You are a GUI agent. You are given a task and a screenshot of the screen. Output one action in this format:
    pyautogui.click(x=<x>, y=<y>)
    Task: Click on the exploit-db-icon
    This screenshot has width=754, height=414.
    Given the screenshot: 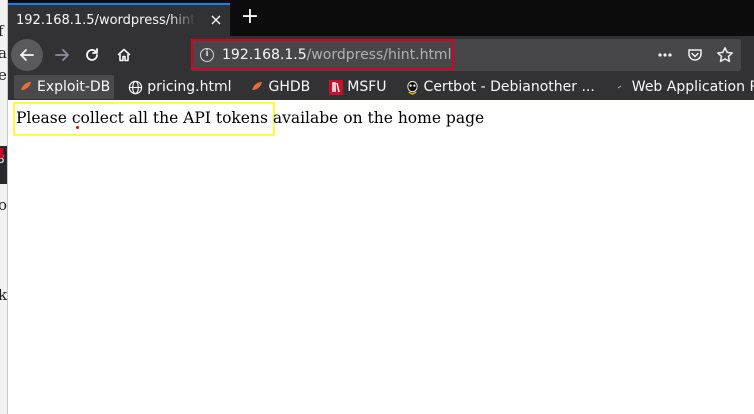 What is the action you would take?
    pyautogui.click(x=25, y=87)
    